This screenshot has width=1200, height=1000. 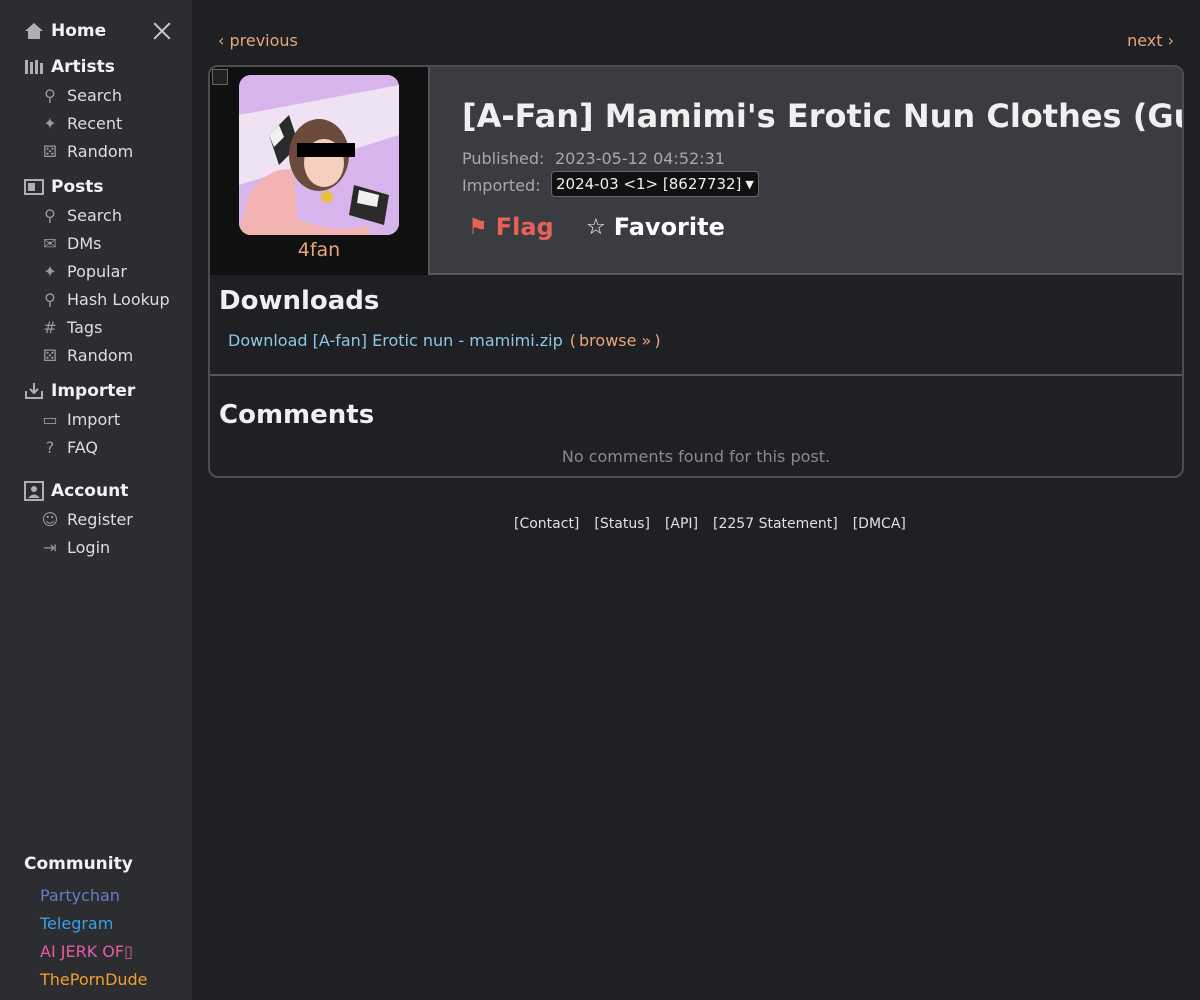 I want to click on sidebar-account-label: Account, so click(x=90, y=491).